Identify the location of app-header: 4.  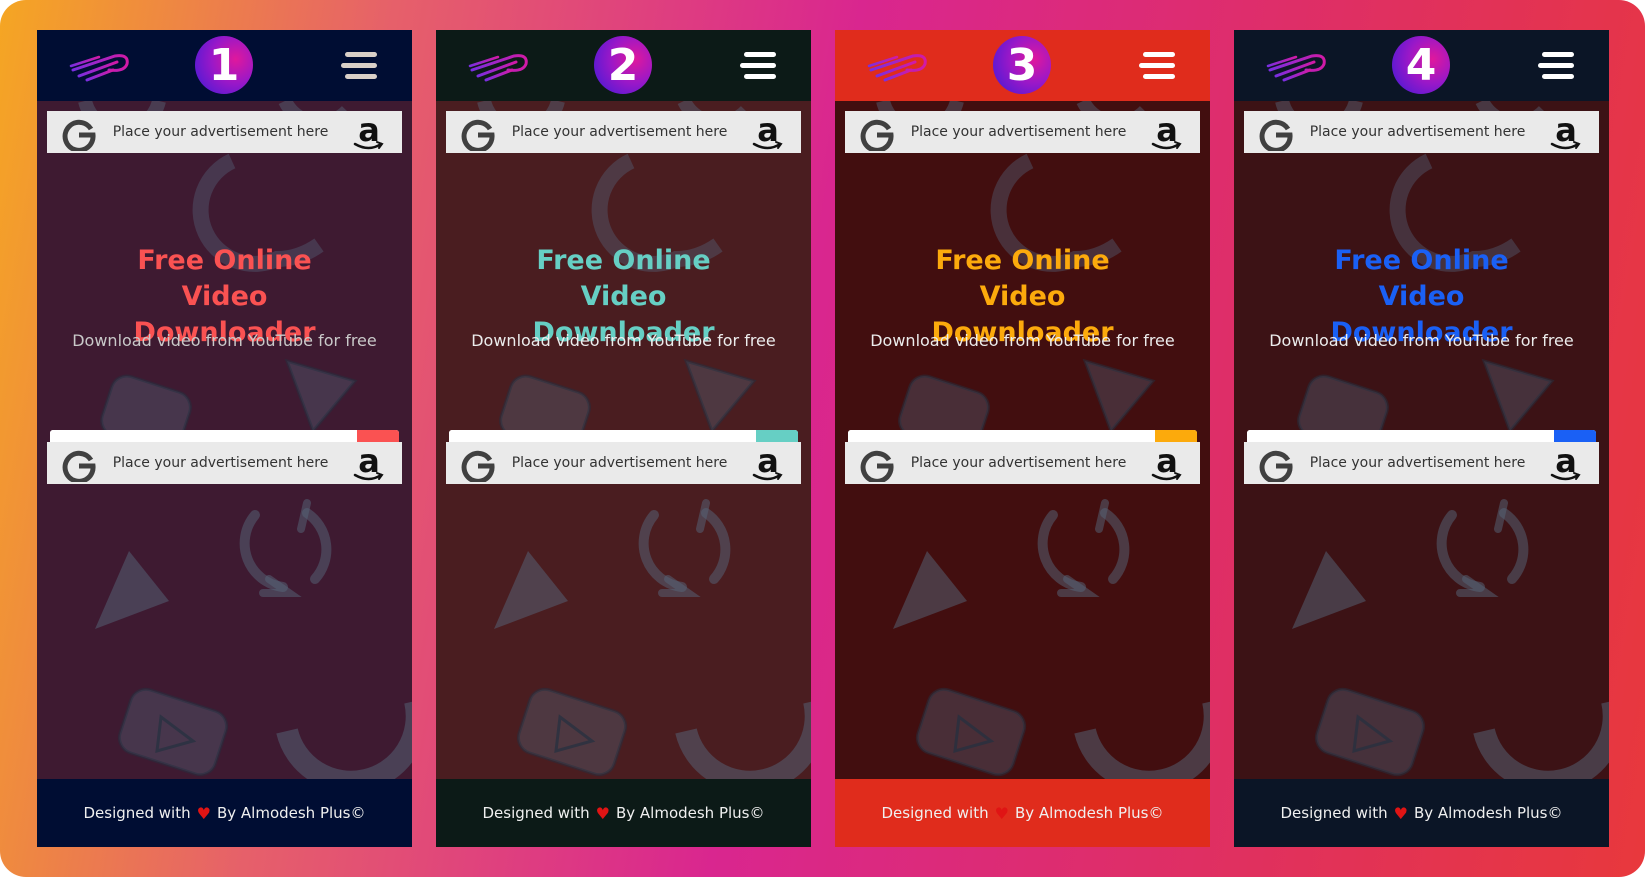
(1421, 65).